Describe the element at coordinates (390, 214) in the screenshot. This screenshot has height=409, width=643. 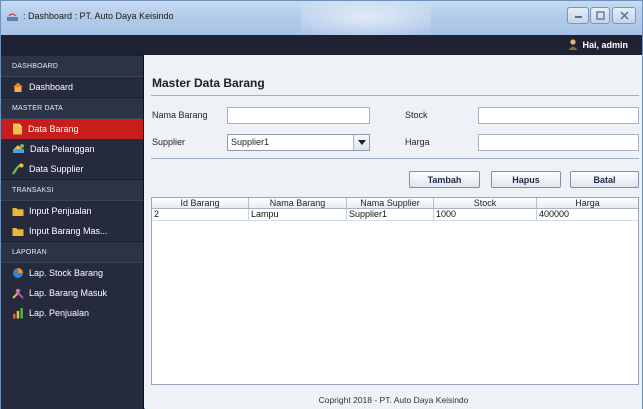
I see `cell-nama-supplier: Supplier1` at that location.